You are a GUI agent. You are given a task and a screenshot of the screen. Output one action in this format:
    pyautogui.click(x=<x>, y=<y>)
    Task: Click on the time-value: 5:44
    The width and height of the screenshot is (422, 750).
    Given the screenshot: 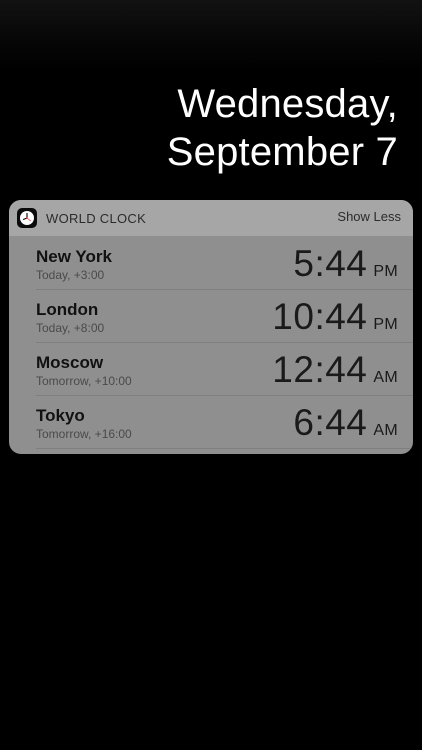 What is the action you would take?
    pyautogui.click(x=330, y=263)
    